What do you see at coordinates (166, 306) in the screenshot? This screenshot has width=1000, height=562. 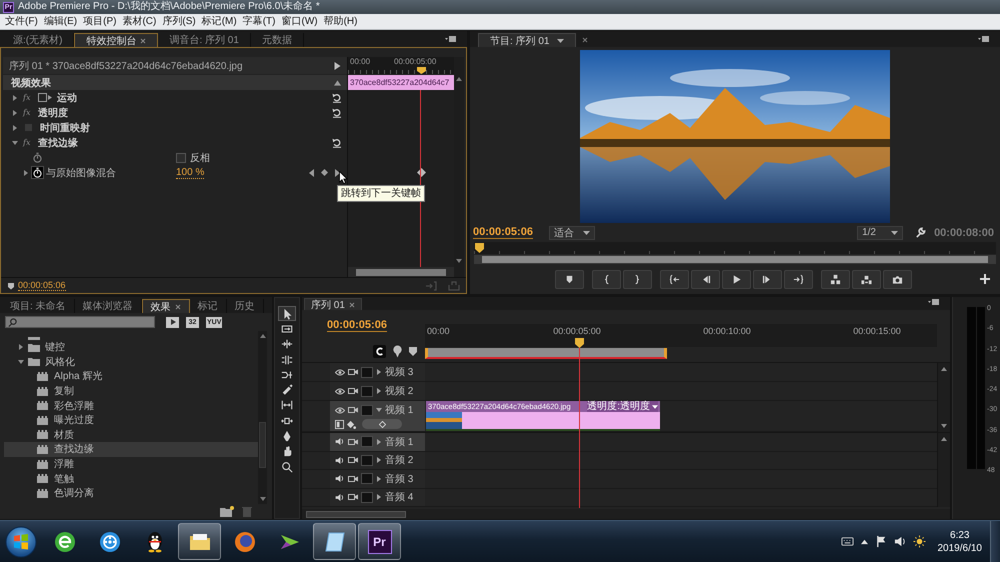 I see `panel-tab: 效果` at bounding box center [166, 306].